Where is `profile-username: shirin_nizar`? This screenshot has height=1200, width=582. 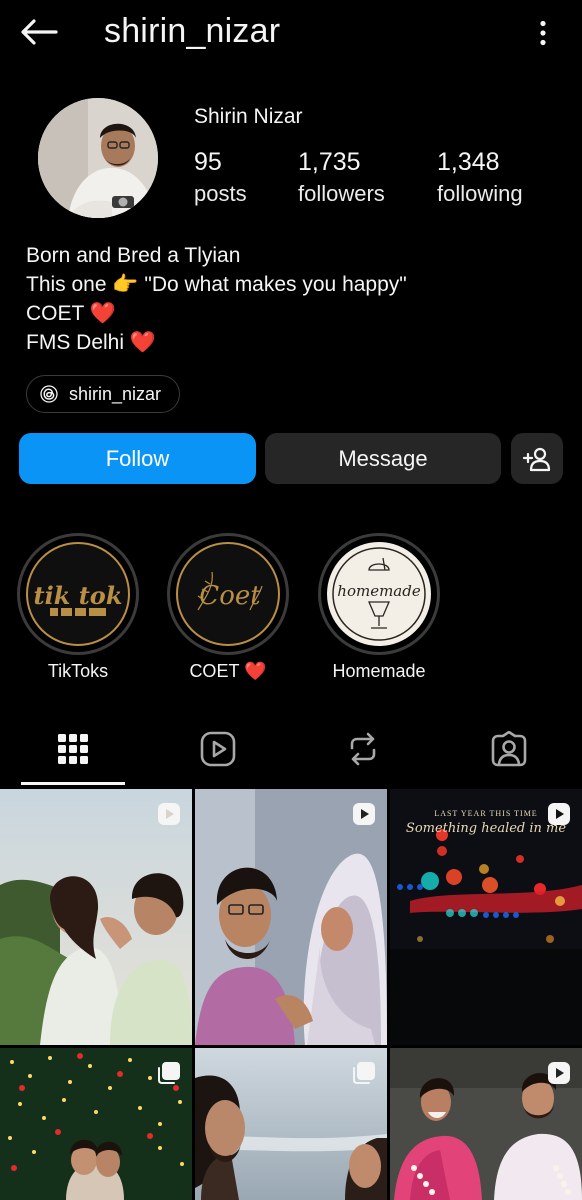 profile-username: shirin_nizar is located at coordinates (192, 31).